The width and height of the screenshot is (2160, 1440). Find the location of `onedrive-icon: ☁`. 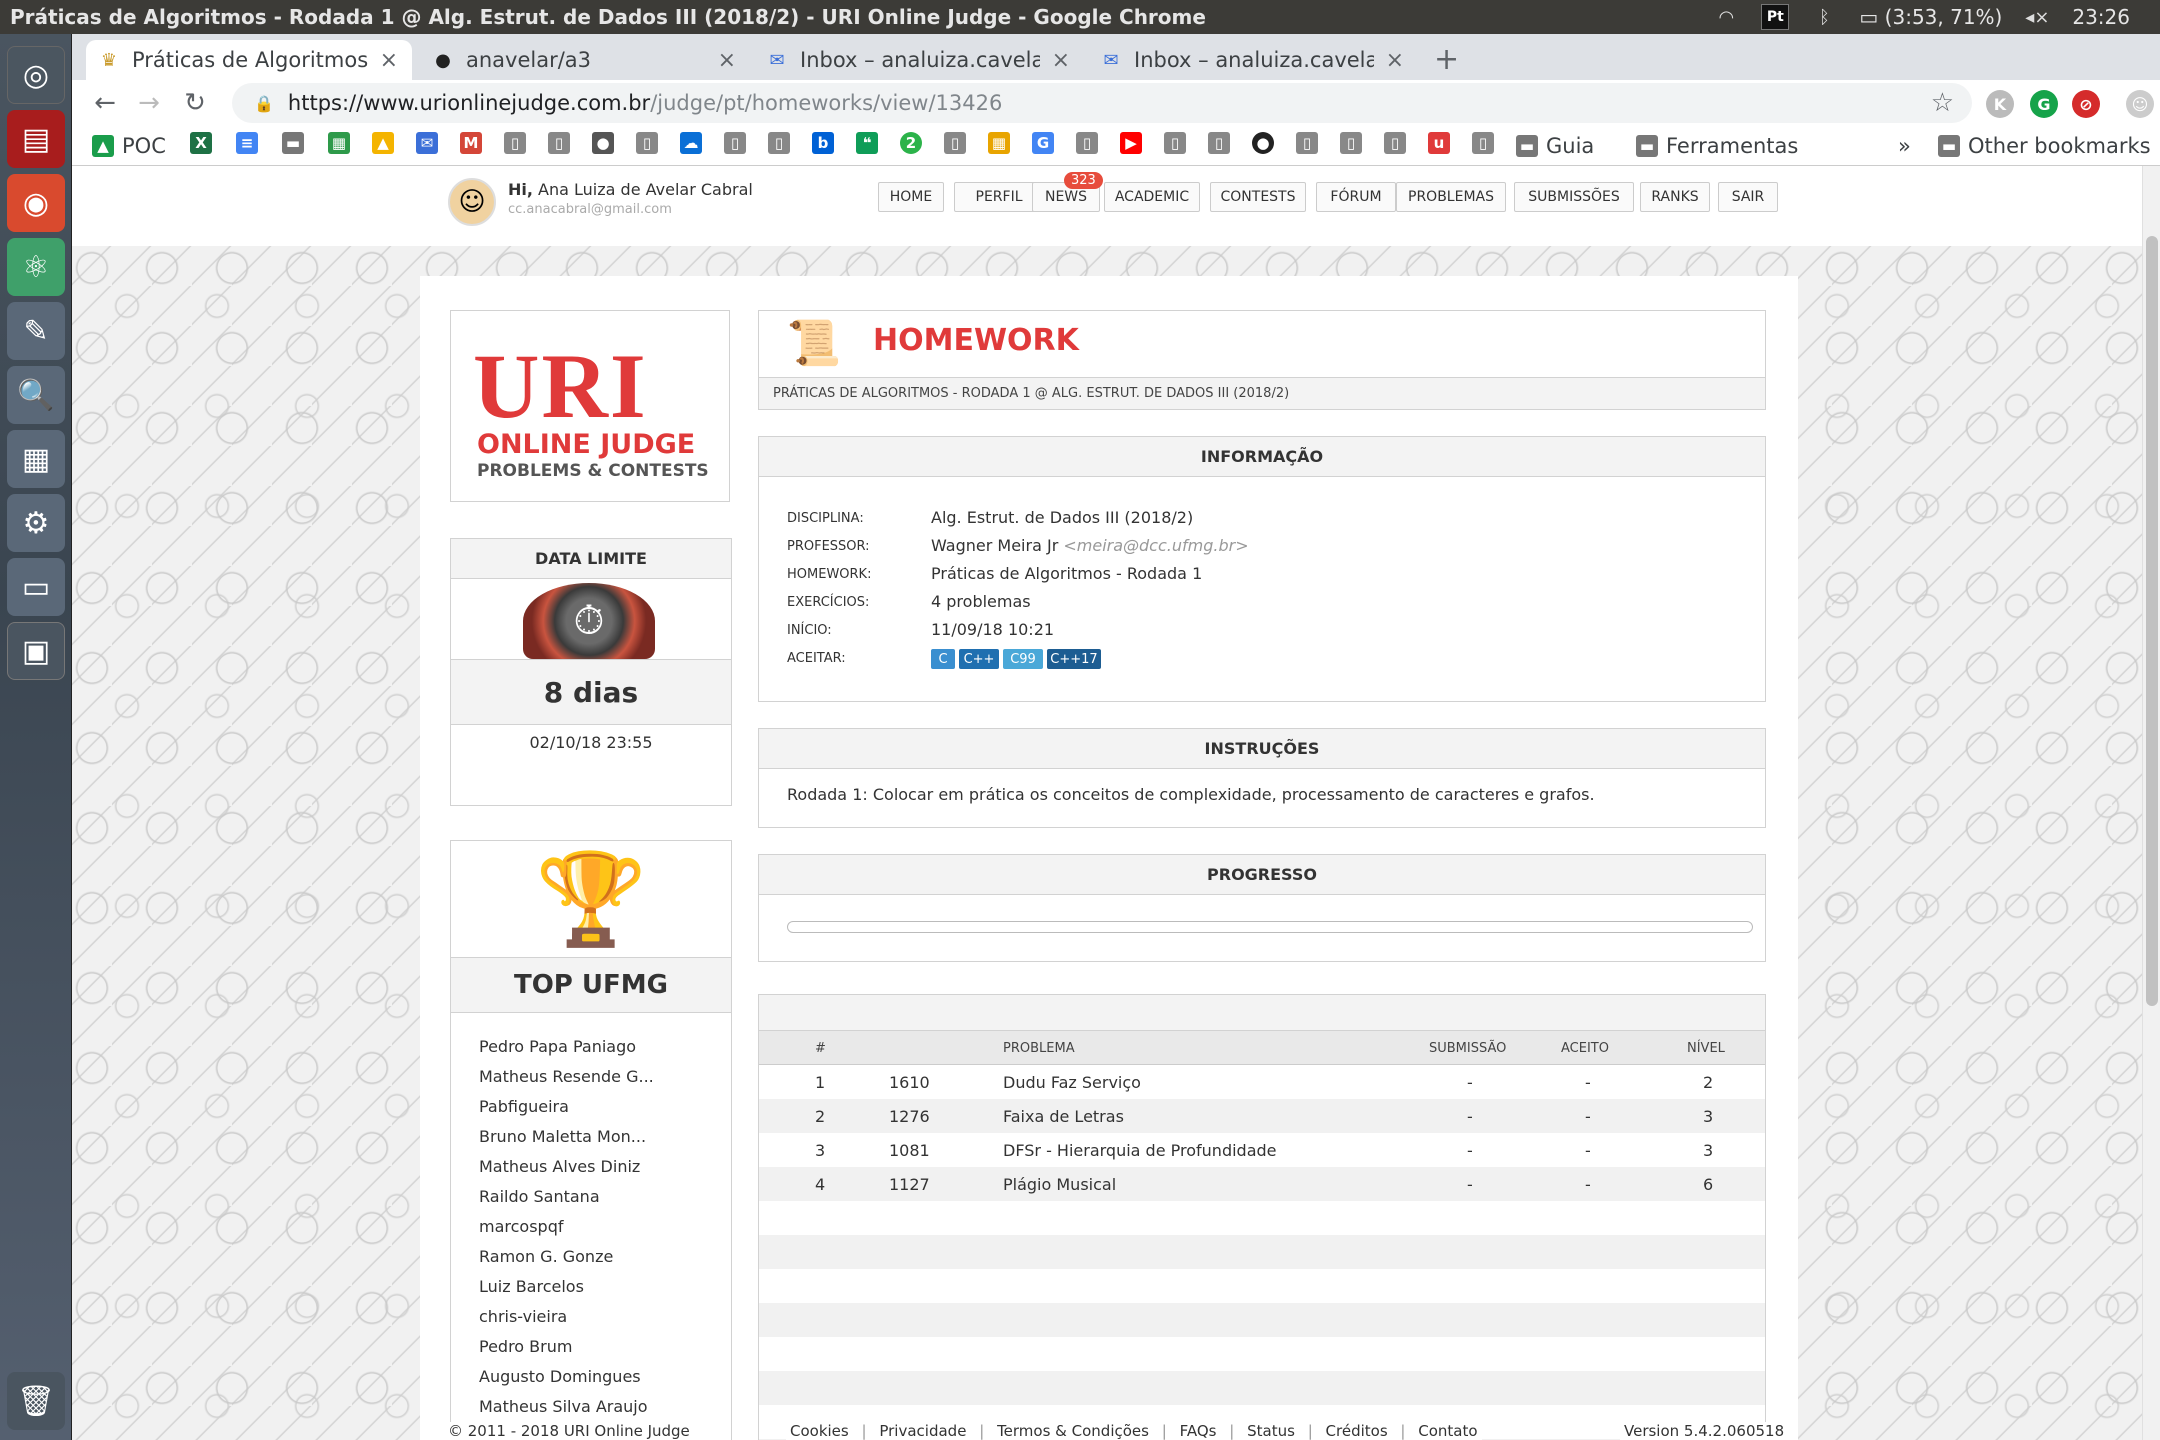

onedrive-icon: ☁ is located at coordinates (691, 143).